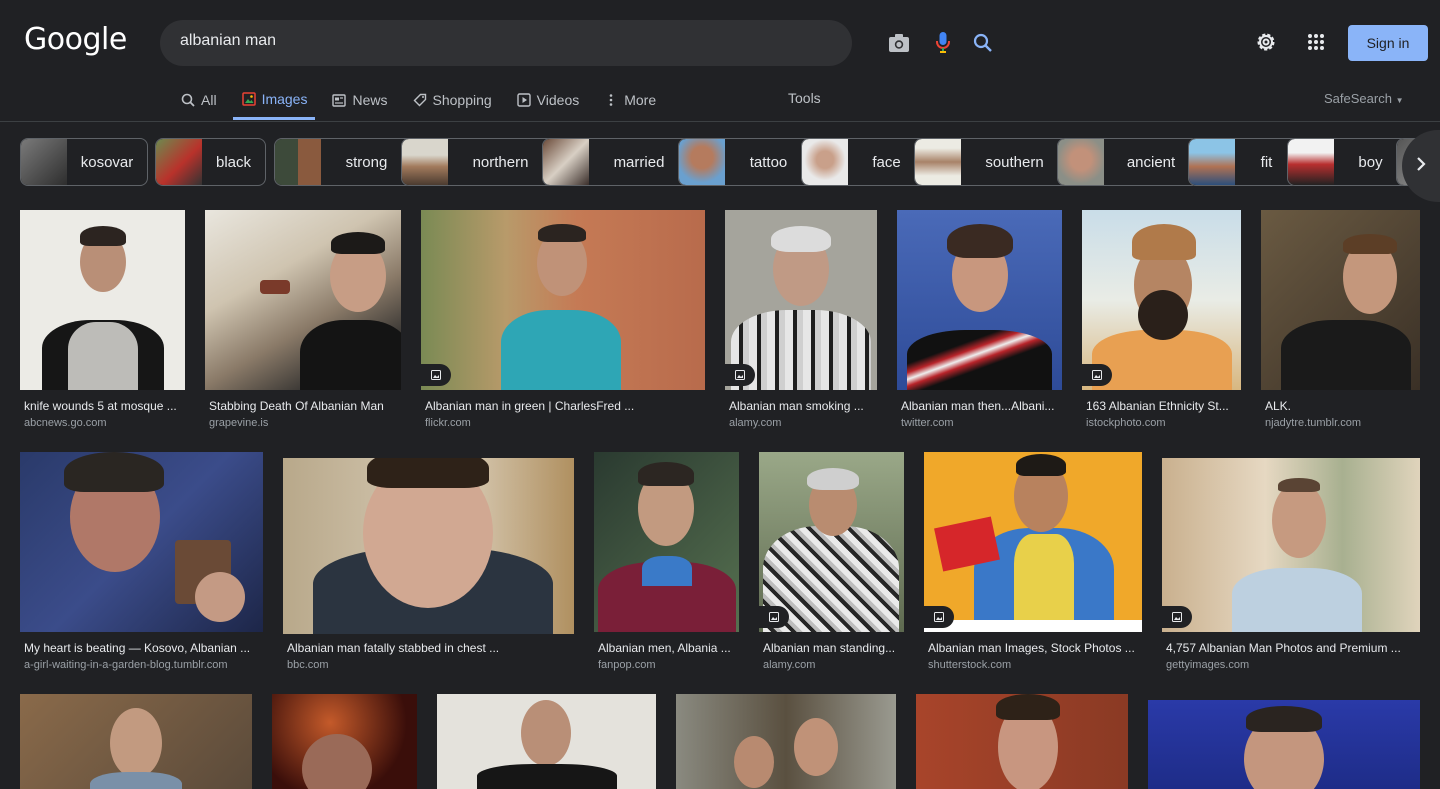  Describe the element at coordinates (448, 423) in the screenshot. I see `result-source: flickr.com` at that location.